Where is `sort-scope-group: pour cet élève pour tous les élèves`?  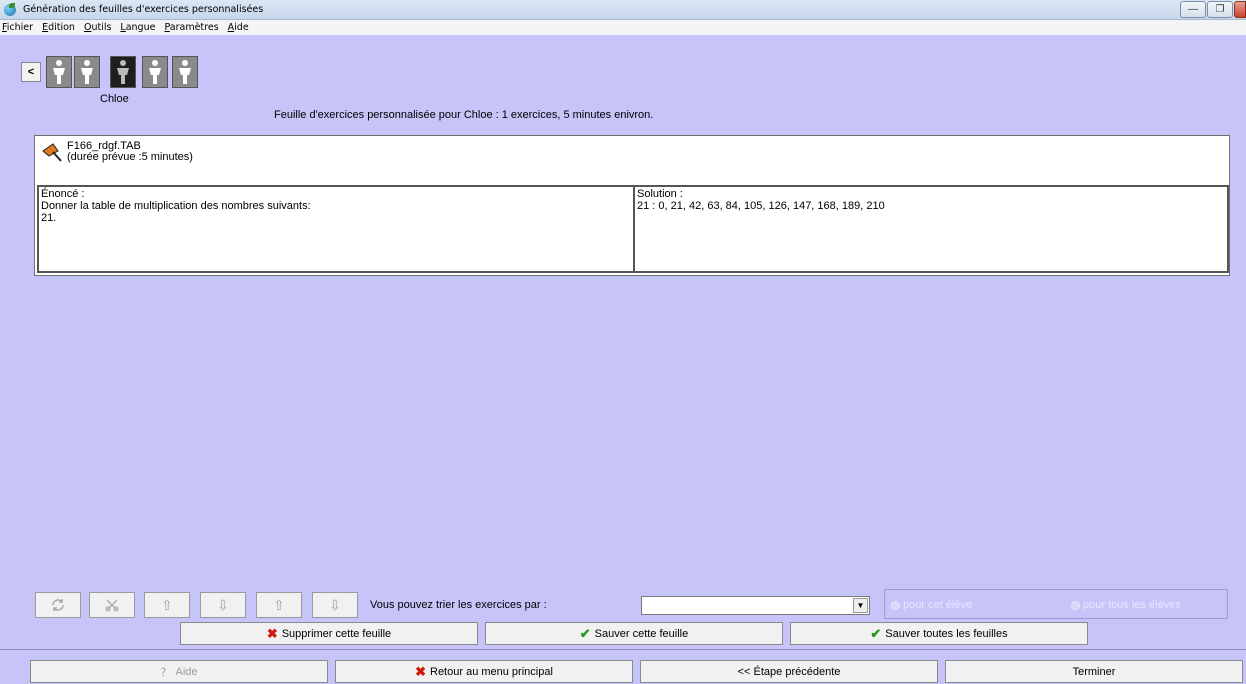
sort-scope-group: pour cet élève pour tous les élèves is located at coordinates (1056, 604).